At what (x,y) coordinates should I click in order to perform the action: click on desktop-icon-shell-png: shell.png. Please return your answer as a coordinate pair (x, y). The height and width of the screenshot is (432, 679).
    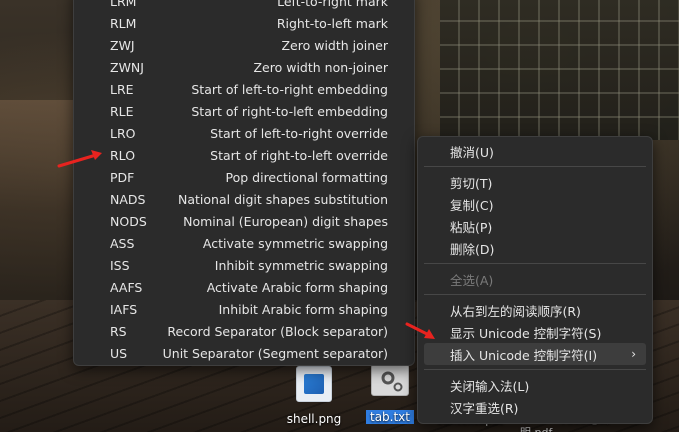
    Looking at the image, I should click on (314, 396).